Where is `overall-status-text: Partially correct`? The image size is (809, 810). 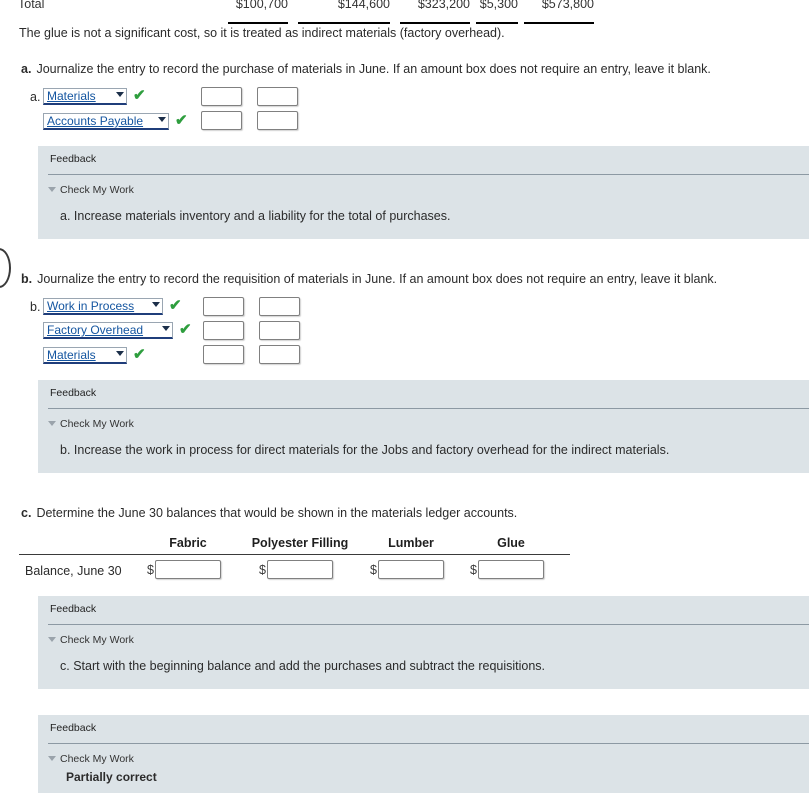
overall-status-text: Partially correct is located at coordinates (111, 777).